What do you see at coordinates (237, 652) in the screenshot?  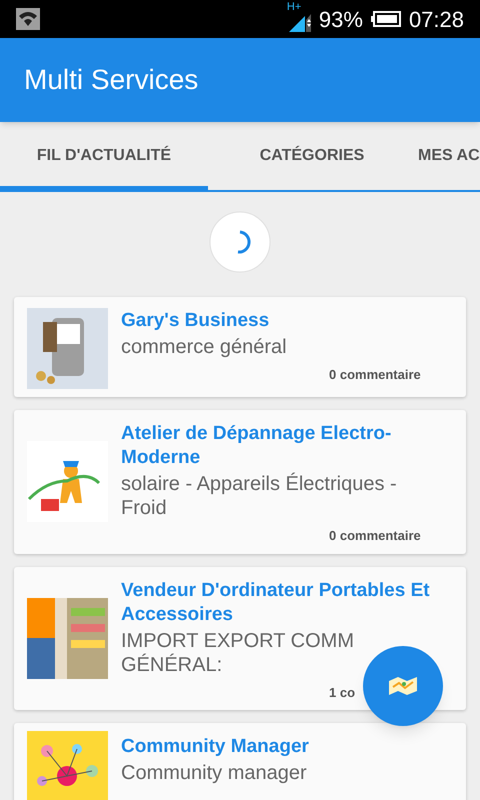 I see `post-description: IMPORT EXPORT COMM GÉNÉRAL:` at bounding box center [237, 652].